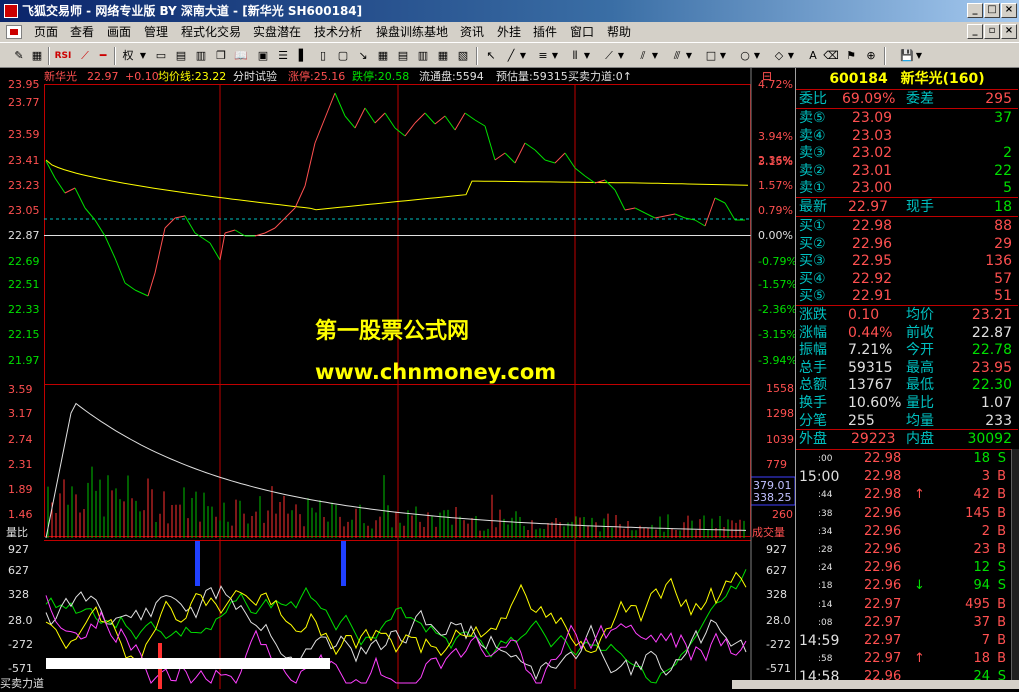 This screenshot has width=1019, height=692. Describe the element at coordinates (181, 56) in the screenshot. I see `table-icon: ▤` at that location.